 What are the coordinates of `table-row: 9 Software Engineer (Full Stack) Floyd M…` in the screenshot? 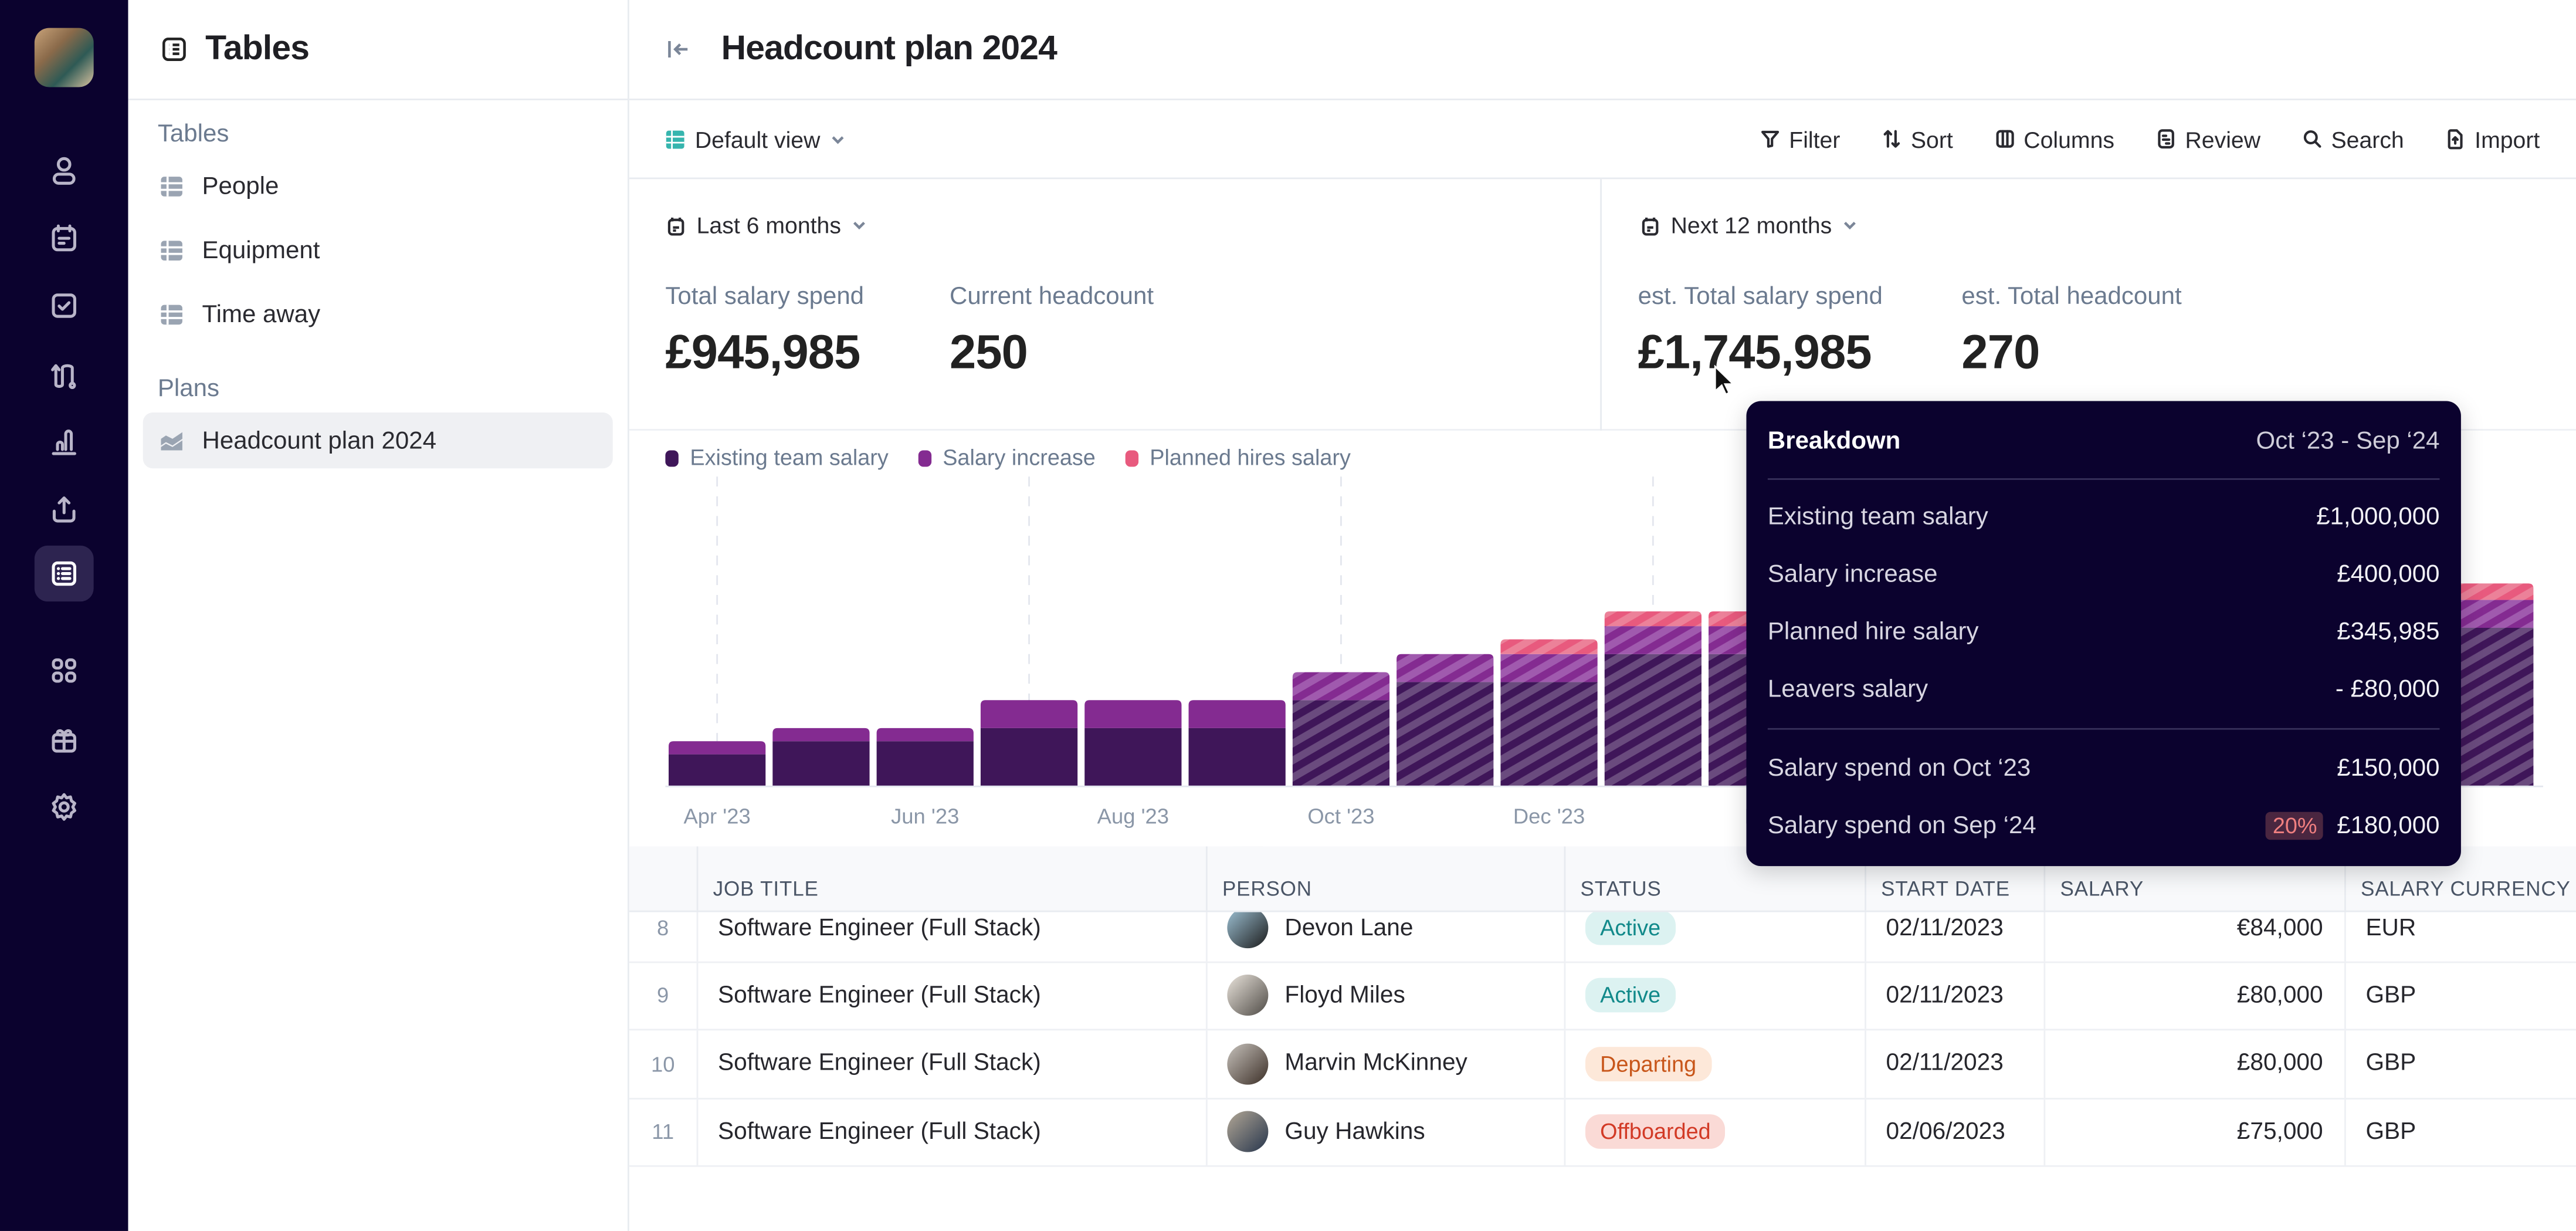 It's located at (1603, 996).